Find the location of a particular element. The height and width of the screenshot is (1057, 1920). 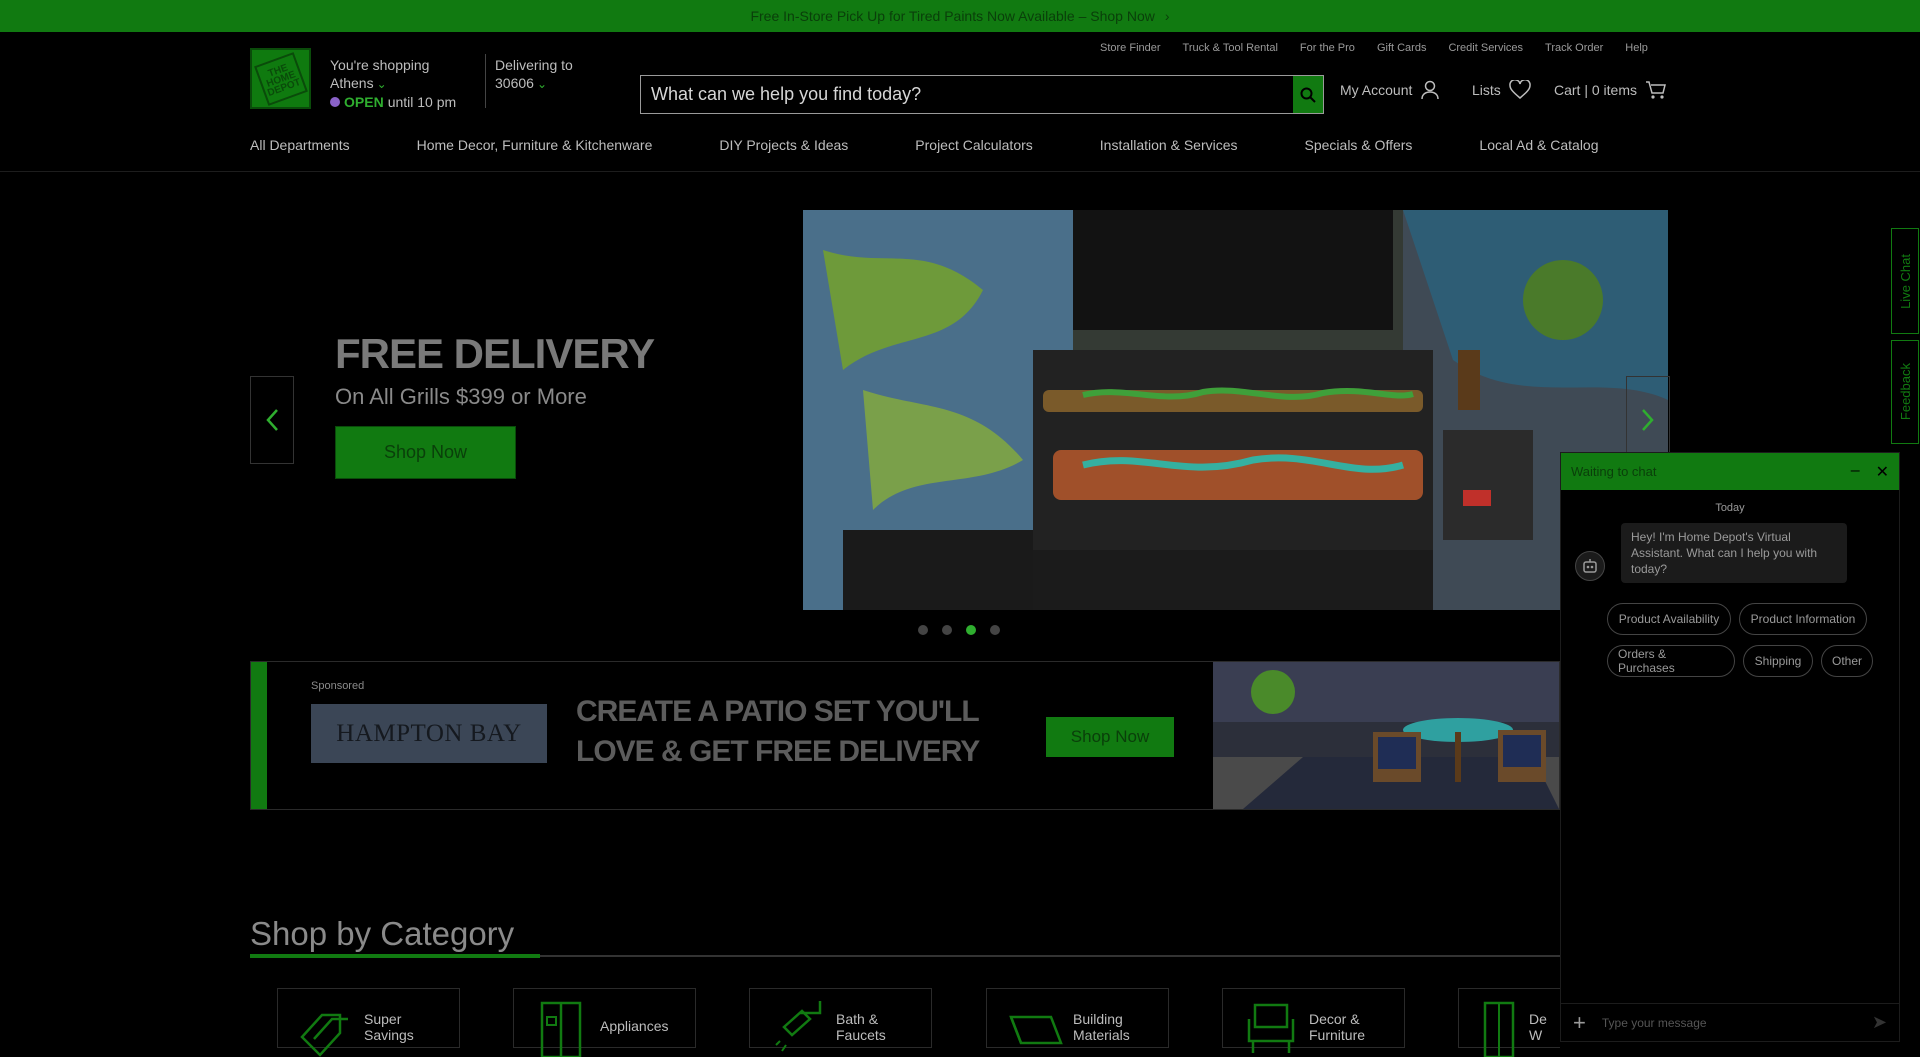

cart-button: Cart | 0 items is located at coordinates (1610, 90).